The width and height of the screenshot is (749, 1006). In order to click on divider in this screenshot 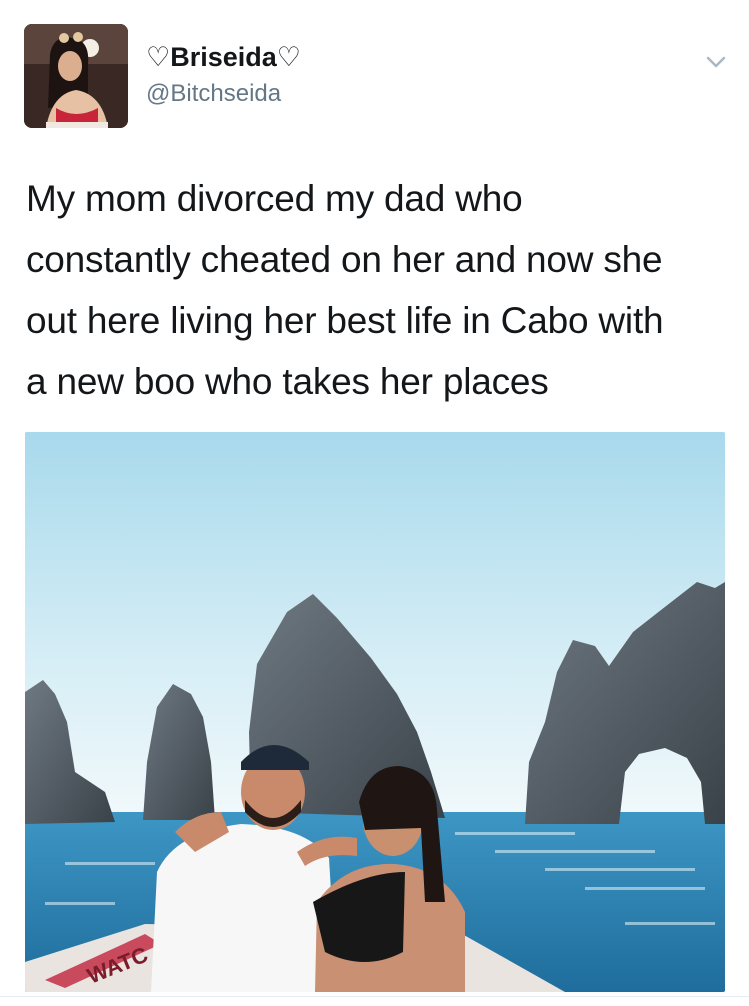, I will do `click(374, 996)`.